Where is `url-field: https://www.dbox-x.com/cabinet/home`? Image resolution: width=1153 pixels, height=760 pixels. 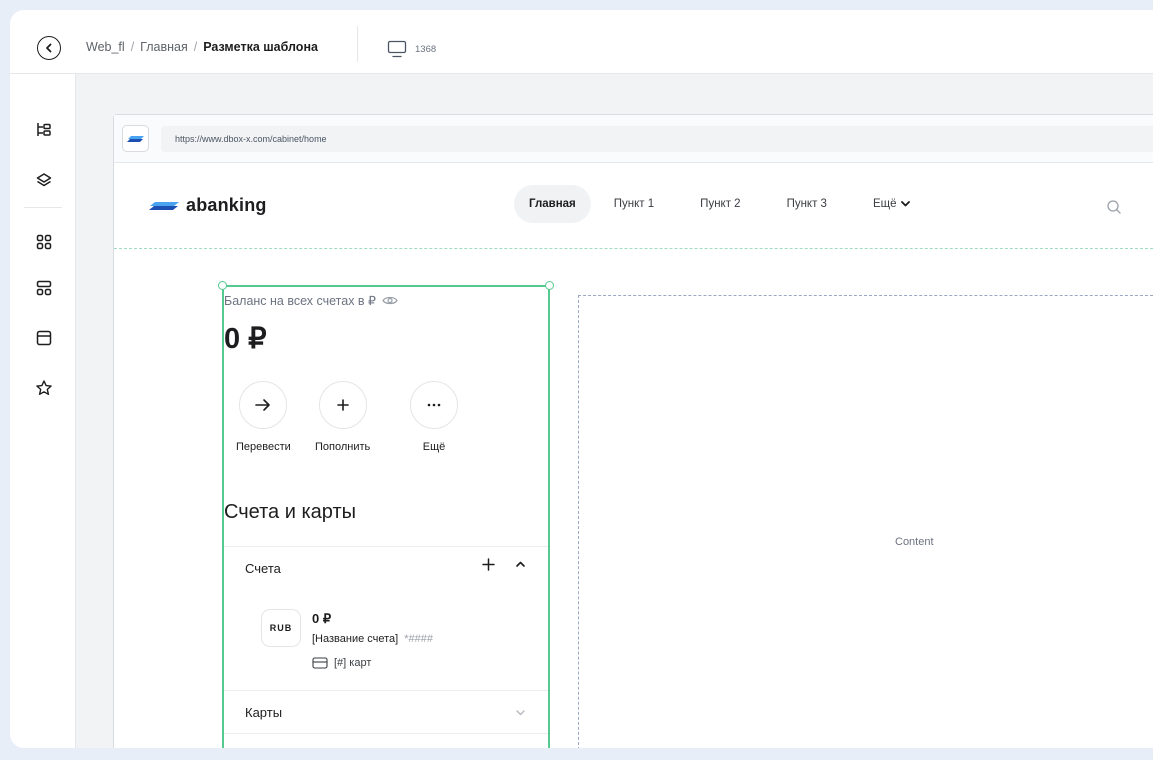 url-field: https://www.dbox-x.com/cabinet/home is located at coordinates (657, 139).